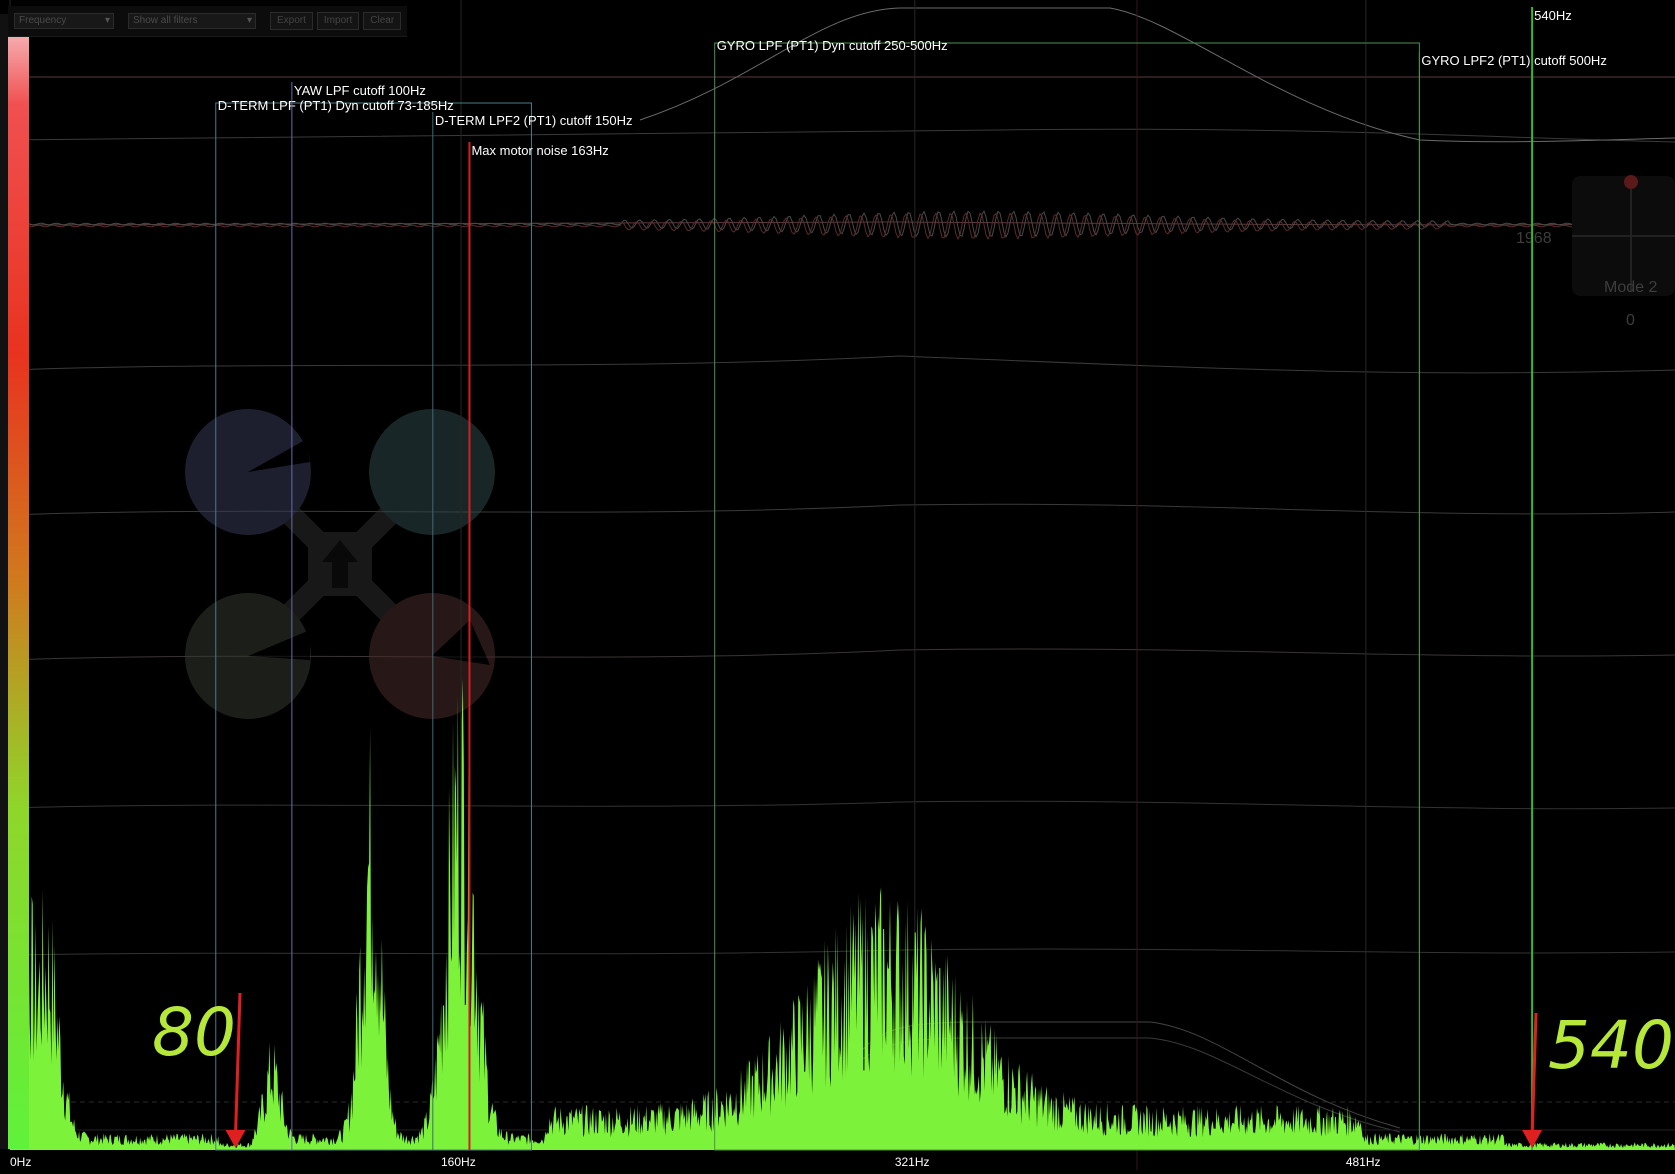  Describe the element at coordinates (1553, 15) in the screenshot. I see `filter-label-6: 540Hz` at that location.